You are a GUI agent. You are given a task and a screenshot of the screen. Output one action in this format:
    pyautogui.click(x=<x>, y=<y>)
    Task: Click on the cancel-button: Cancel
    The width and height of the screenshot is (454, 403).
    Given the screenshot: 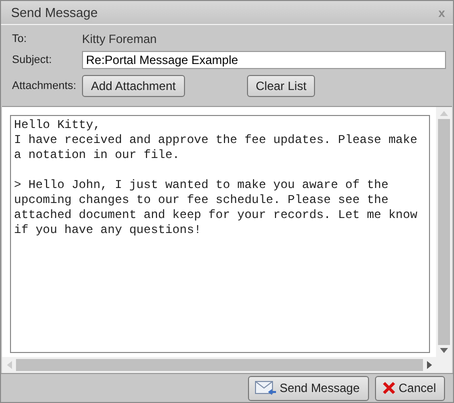 What is the action you would take?
    pyautogui.click(x=409, y=388)
    